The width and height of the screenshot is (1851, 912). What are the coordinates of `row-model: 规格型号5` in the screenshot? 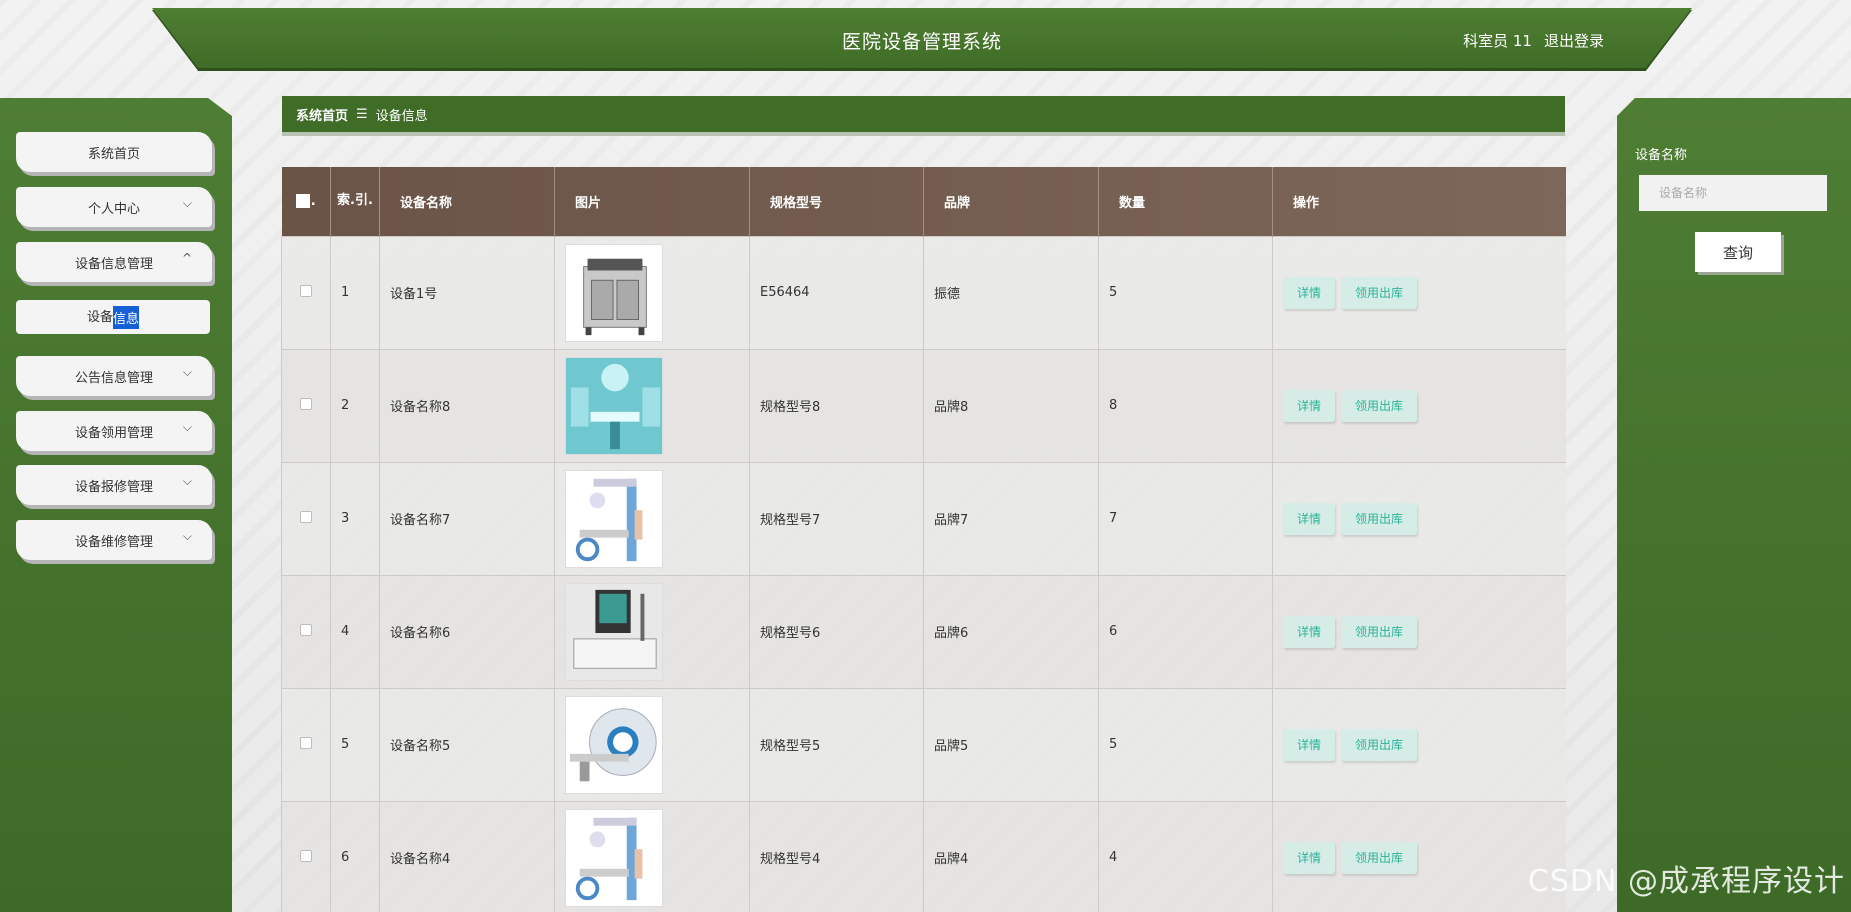 It's located at (836, 744).